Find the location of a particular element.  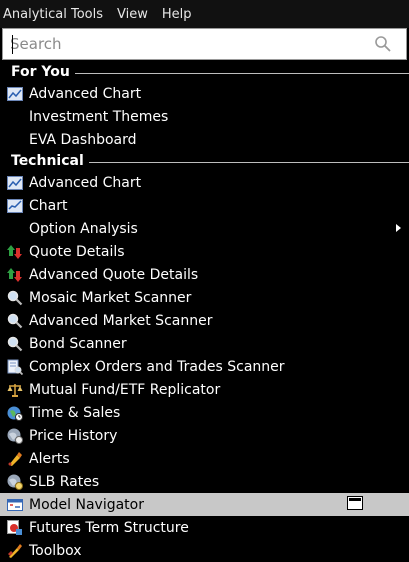

menu-item-toolbox: Toolbox is located at coordinates (204, 550).